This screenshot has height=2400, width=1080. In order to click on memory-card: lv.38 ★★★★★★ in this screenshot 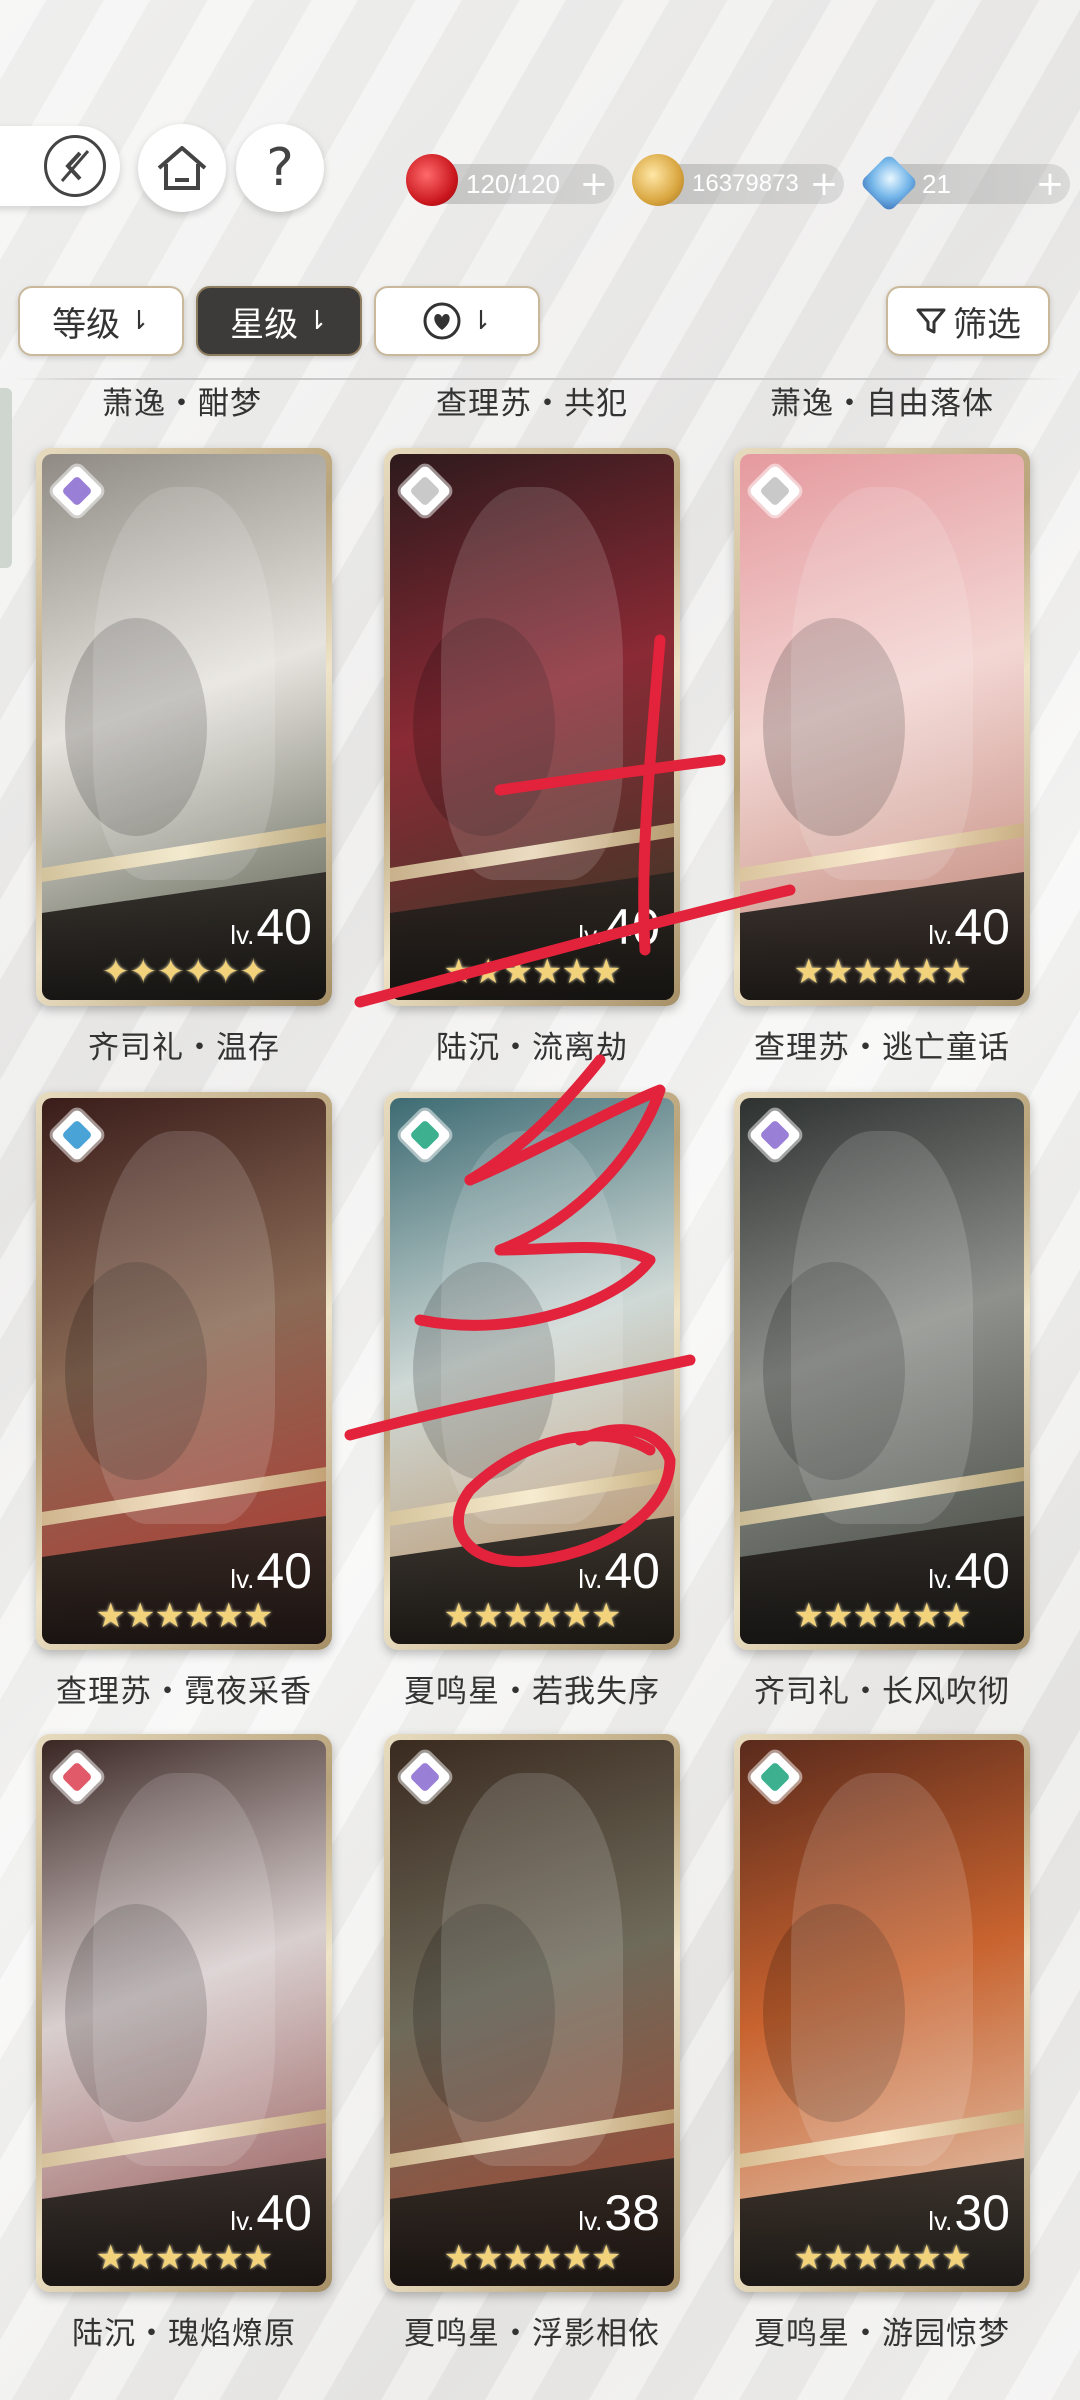, I will do `click(532, 2013)`.